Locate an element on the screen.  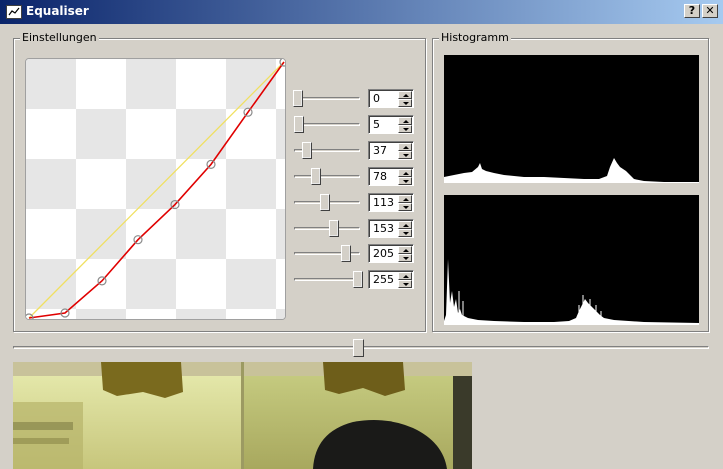
level-slider-row: 153 is located at coordinates (354, 228).